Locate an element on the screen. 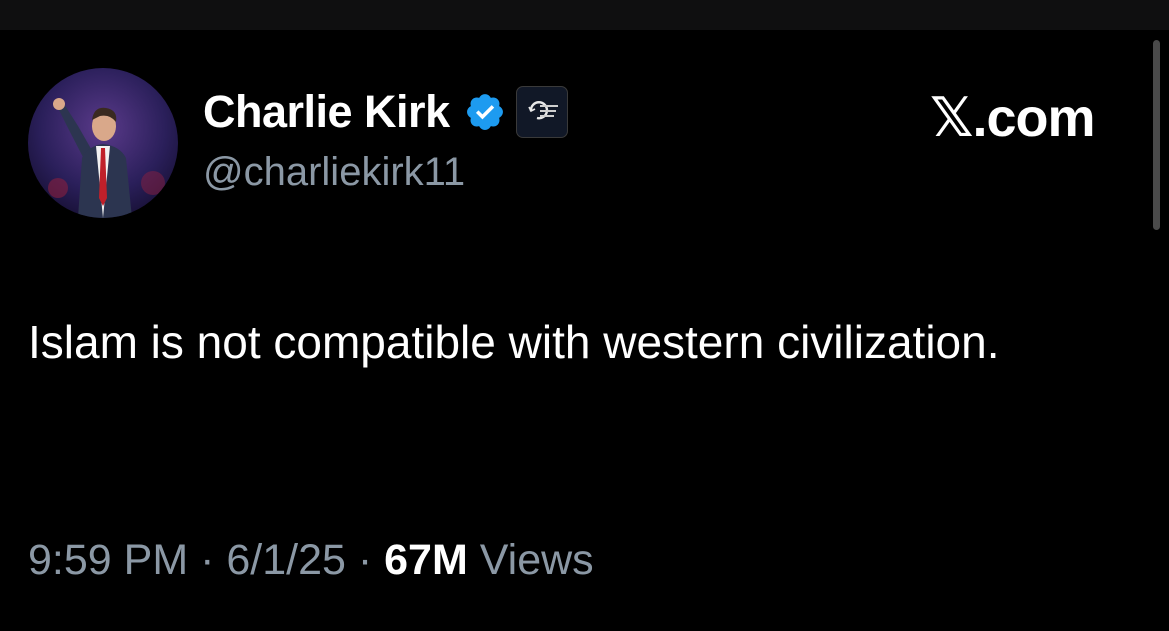 The width and height of the screenshot is (1169, 631). verified-badge-icon is located at coordinates (485, 112).